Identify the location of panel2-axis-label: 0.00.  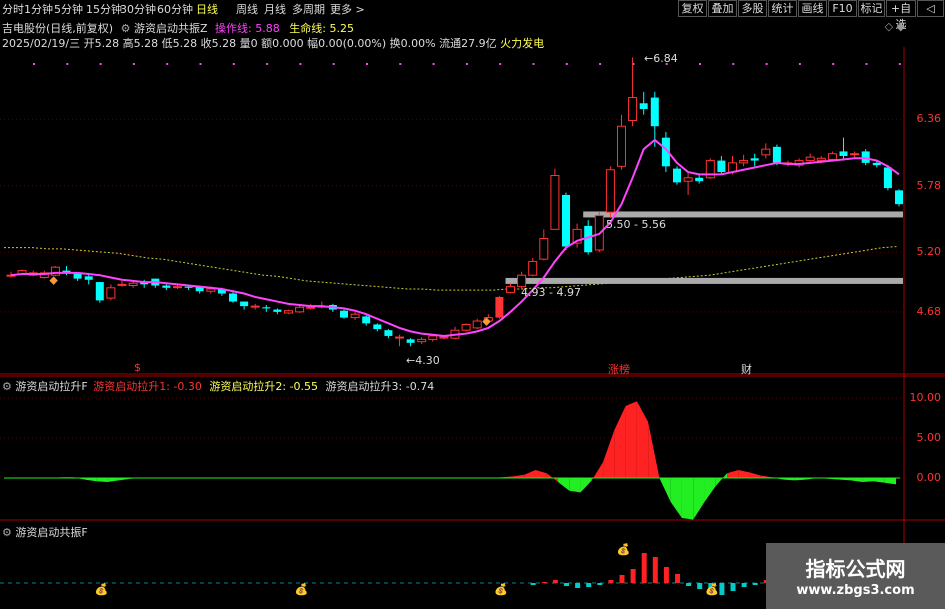
(929, 477).